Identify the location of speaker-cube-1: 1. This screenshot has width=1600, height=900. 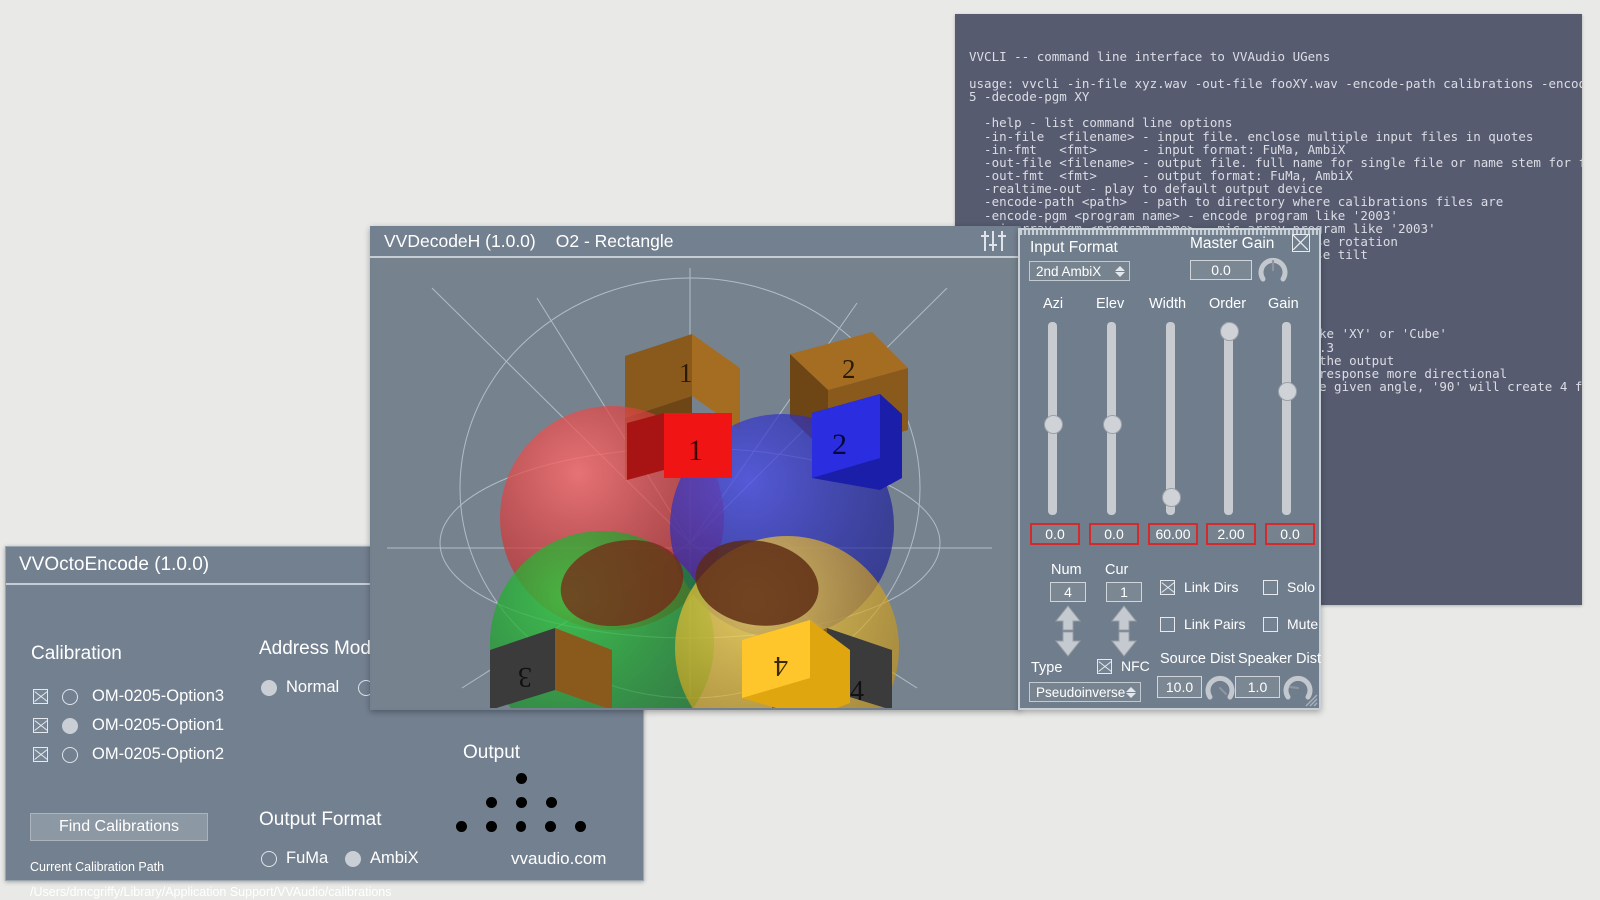
(679, 446).